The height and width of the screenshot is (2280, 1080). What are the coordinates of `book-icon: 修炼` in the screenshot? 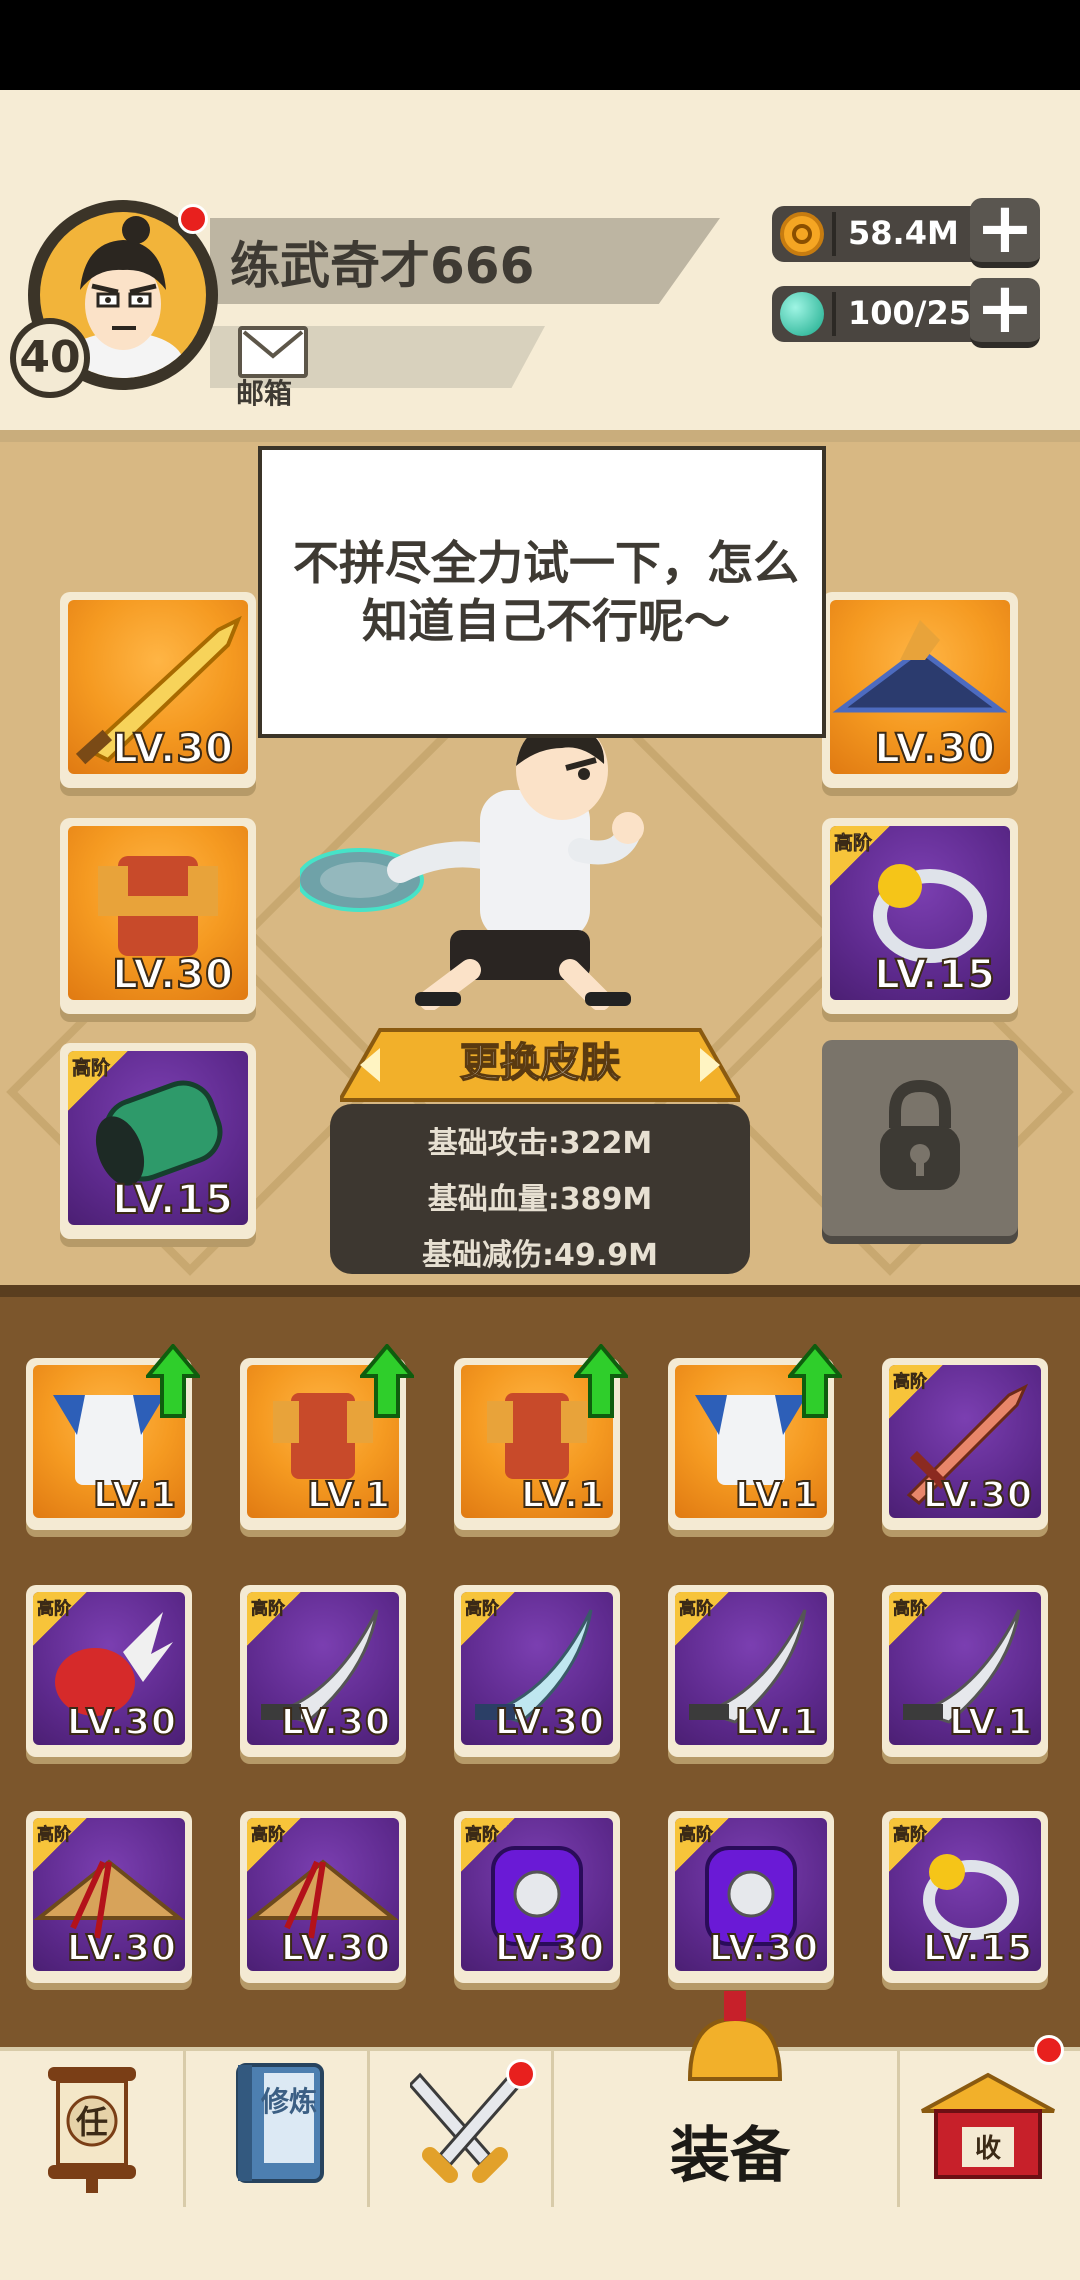 It's located at (280, 2123).